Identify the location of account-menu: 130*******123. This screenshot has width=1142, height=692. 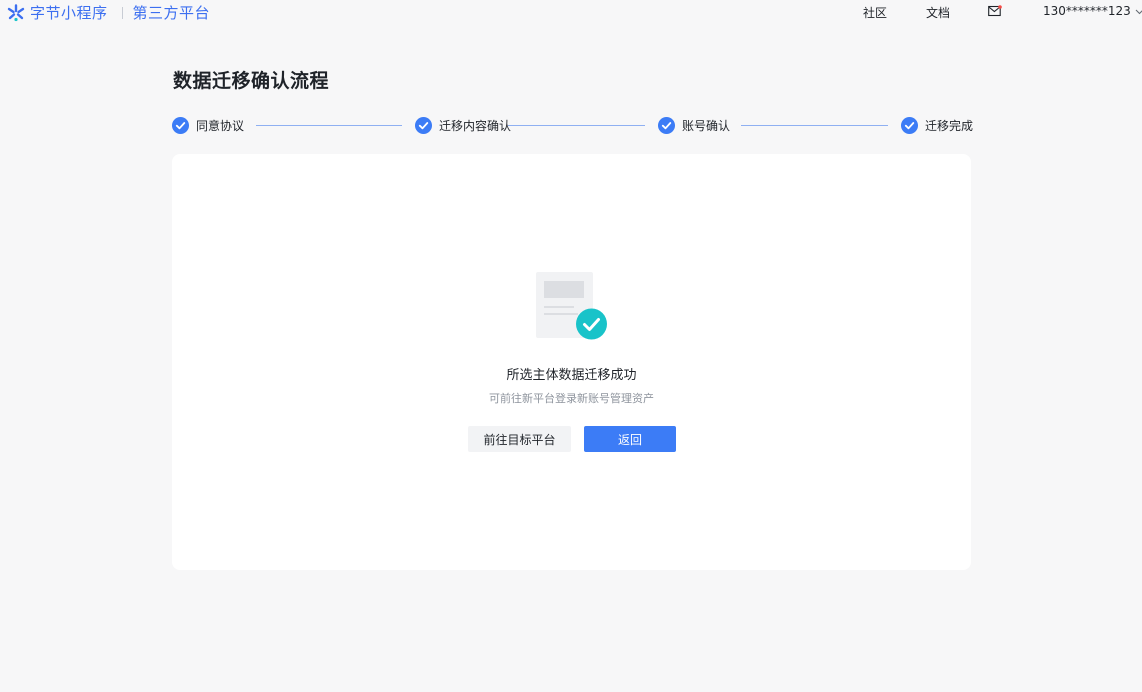
(1092, 11).